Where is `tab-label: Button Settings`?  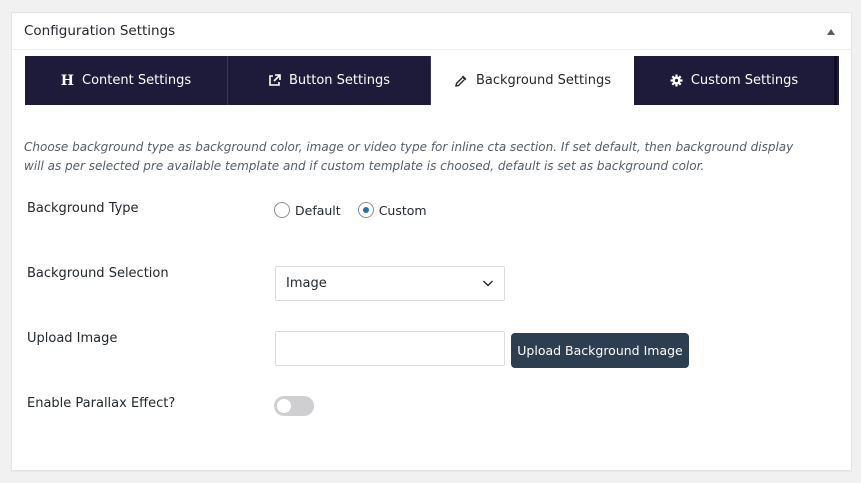
tab-label: Button Settings is located at coordinates (339, 80).